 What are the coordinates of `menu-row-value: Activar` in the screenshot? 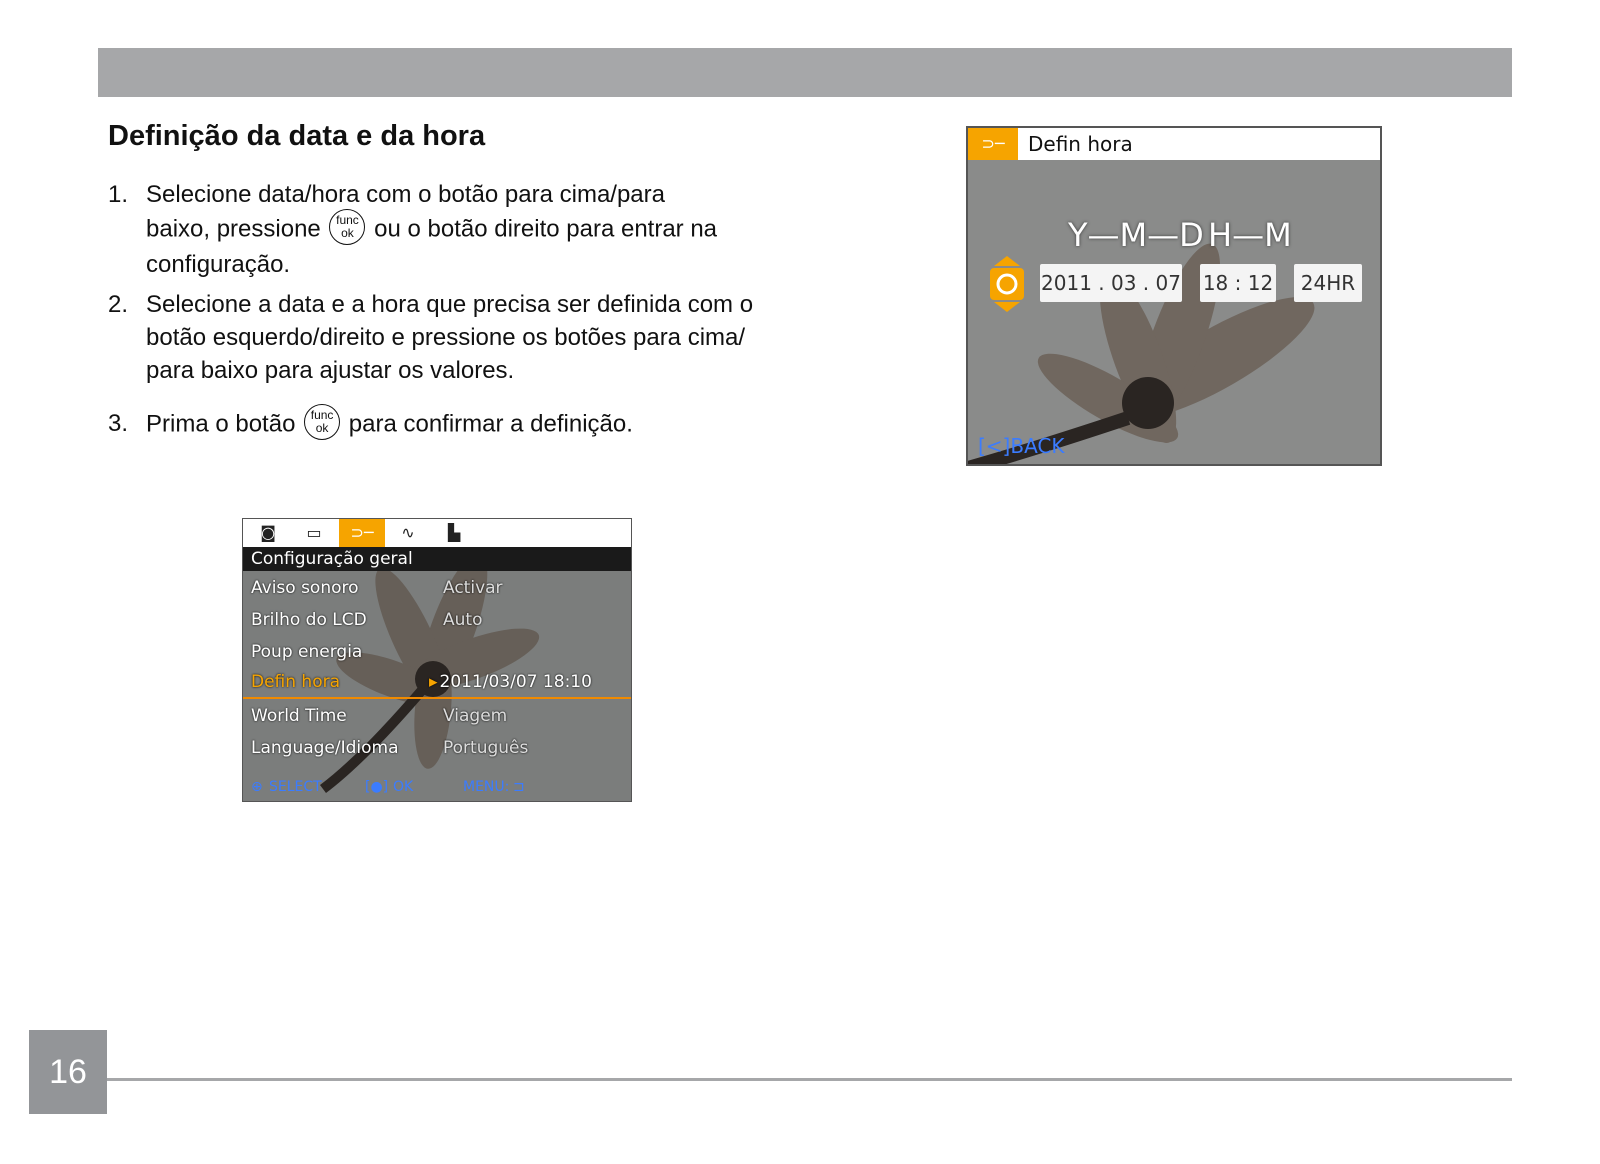 It's located at (473, 588).